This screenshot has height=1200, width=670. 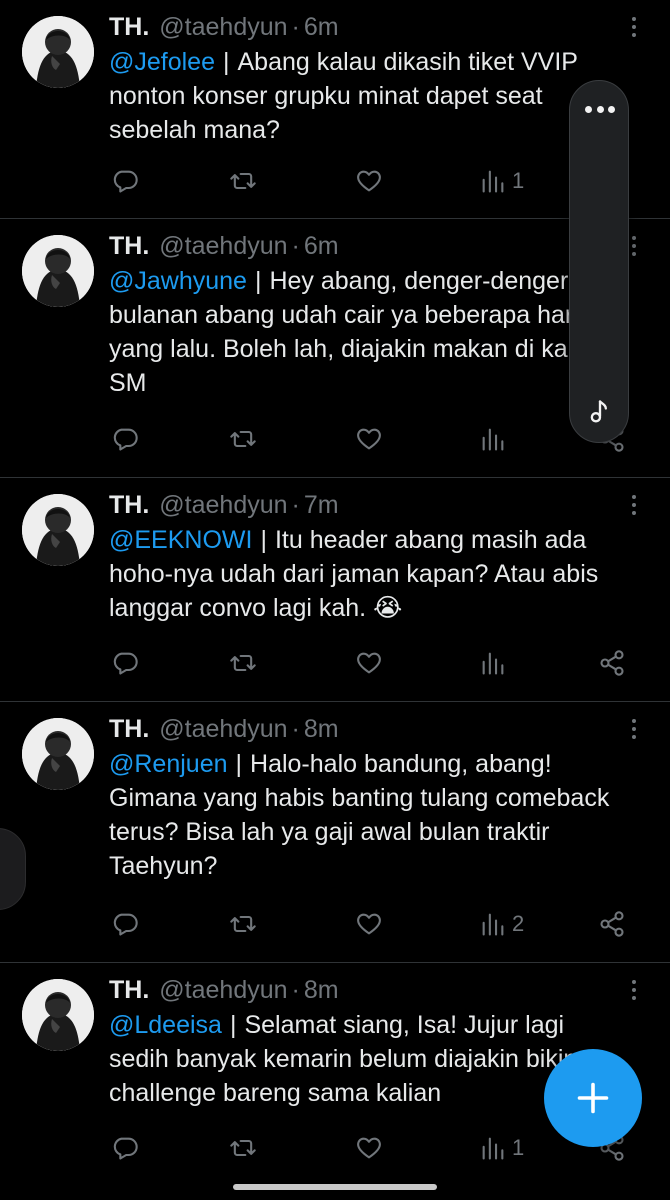 I want to click on mention-link: @Jefolee, so click(x=162, y=62).